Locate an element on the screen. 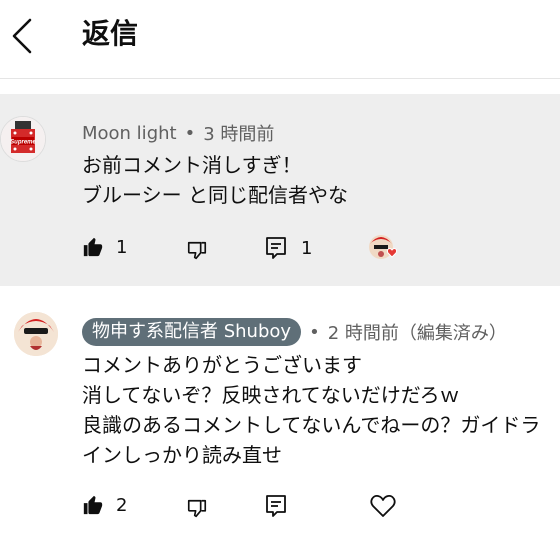 The height and width of the screenshot is (560, 560). like-count: 1 is located at coordinates (122, 247).